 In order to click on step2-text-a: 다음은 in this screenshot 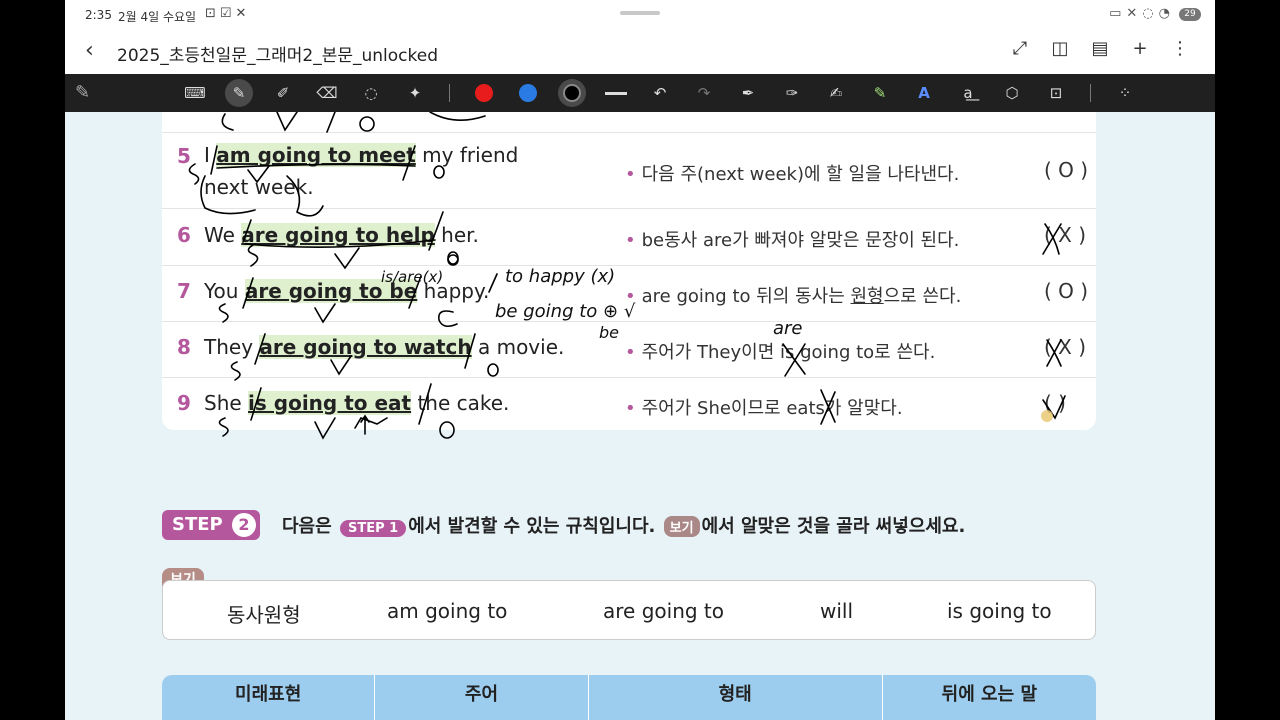, I will do `click(307, 526)`.